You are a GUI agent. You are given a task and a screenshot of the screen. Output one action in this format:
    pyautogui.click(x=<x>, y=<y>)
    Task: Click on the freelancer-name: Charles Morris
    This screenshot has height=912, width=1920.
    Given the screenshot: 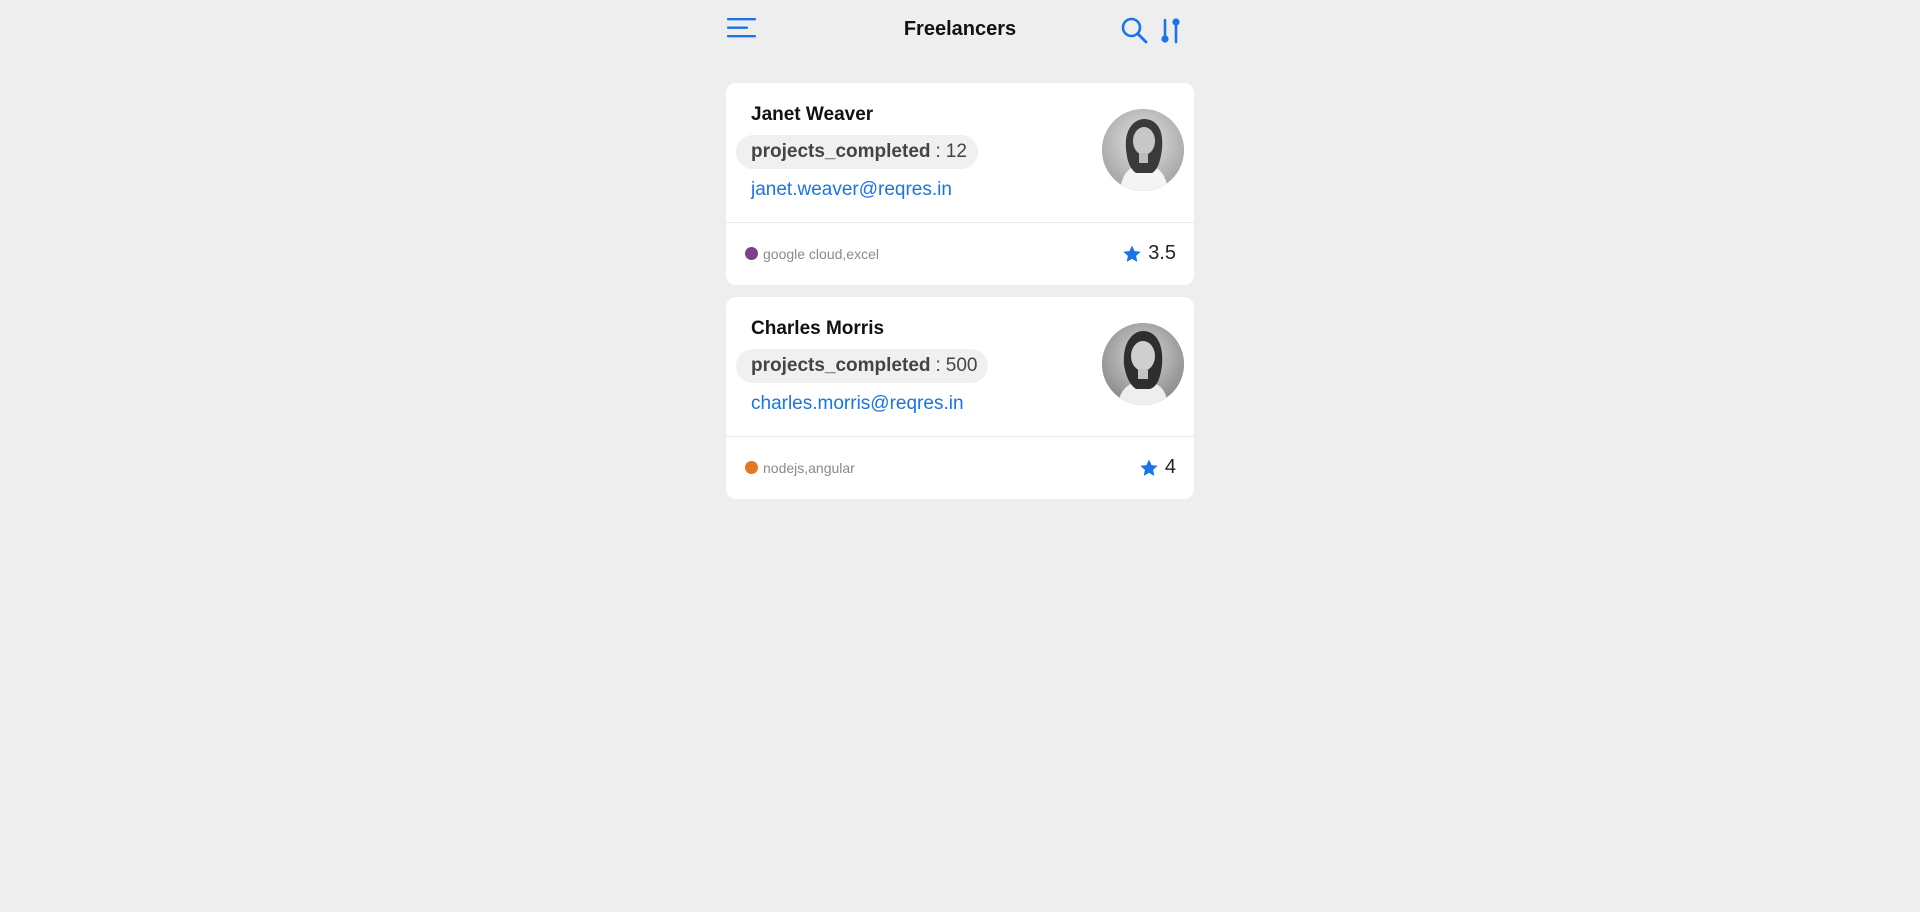 What is the action you would take?
    pyautogui.click(x=818, y=328)
    